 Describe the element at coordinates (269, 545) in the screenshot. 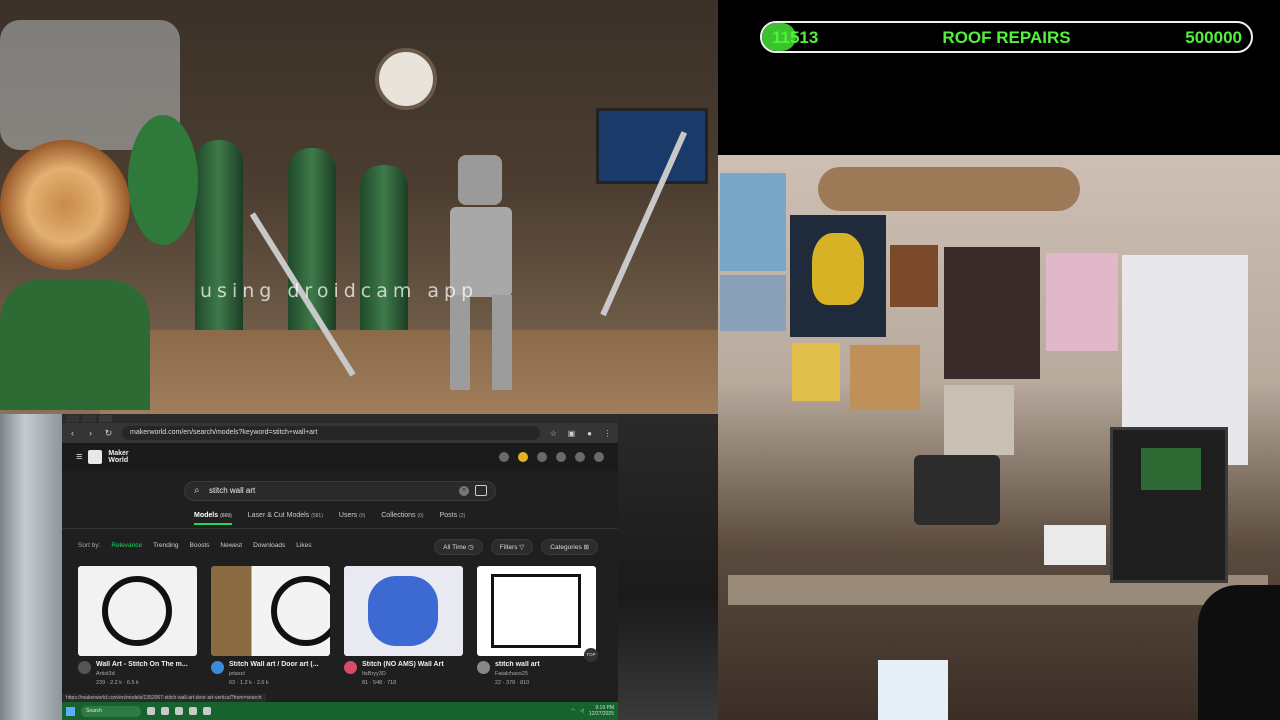

I see `sort-downloads: Downloads` at that location.